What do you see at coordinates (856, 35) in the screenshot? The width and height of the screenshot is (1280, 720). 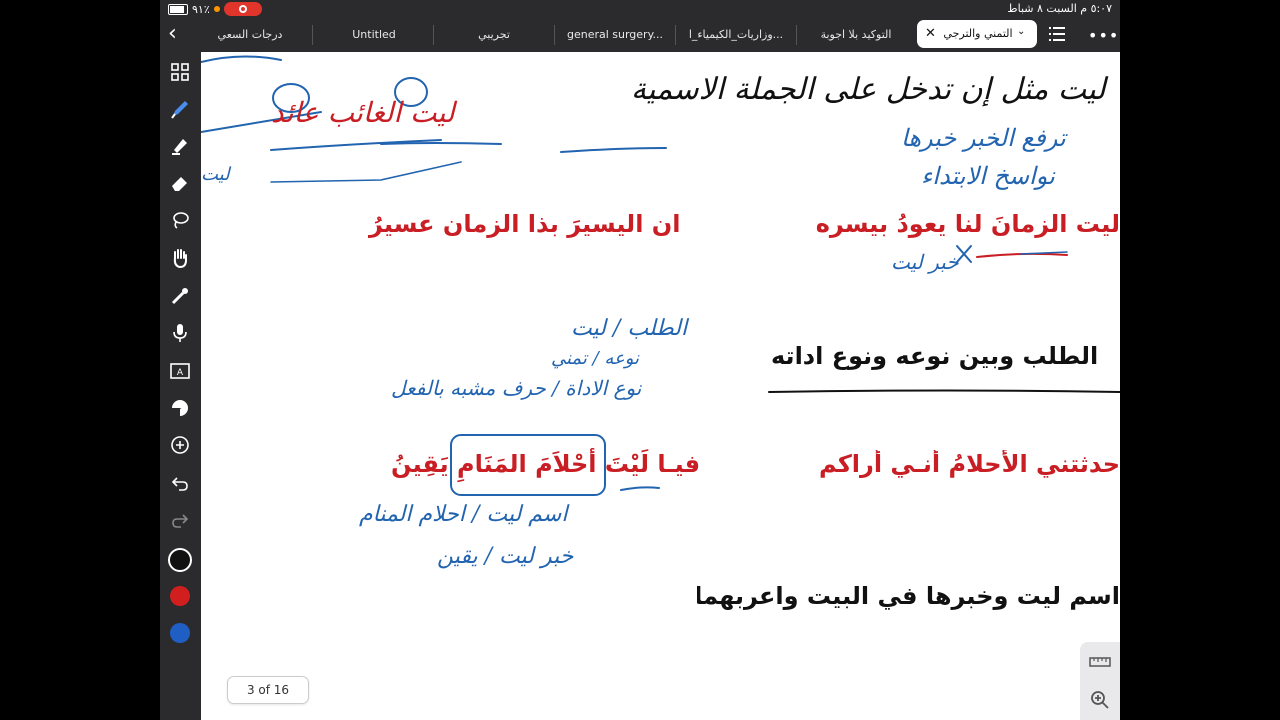 I see `tab-tawkeed: التوكيد بلا اجوبة` at bounding box center [856, 35].